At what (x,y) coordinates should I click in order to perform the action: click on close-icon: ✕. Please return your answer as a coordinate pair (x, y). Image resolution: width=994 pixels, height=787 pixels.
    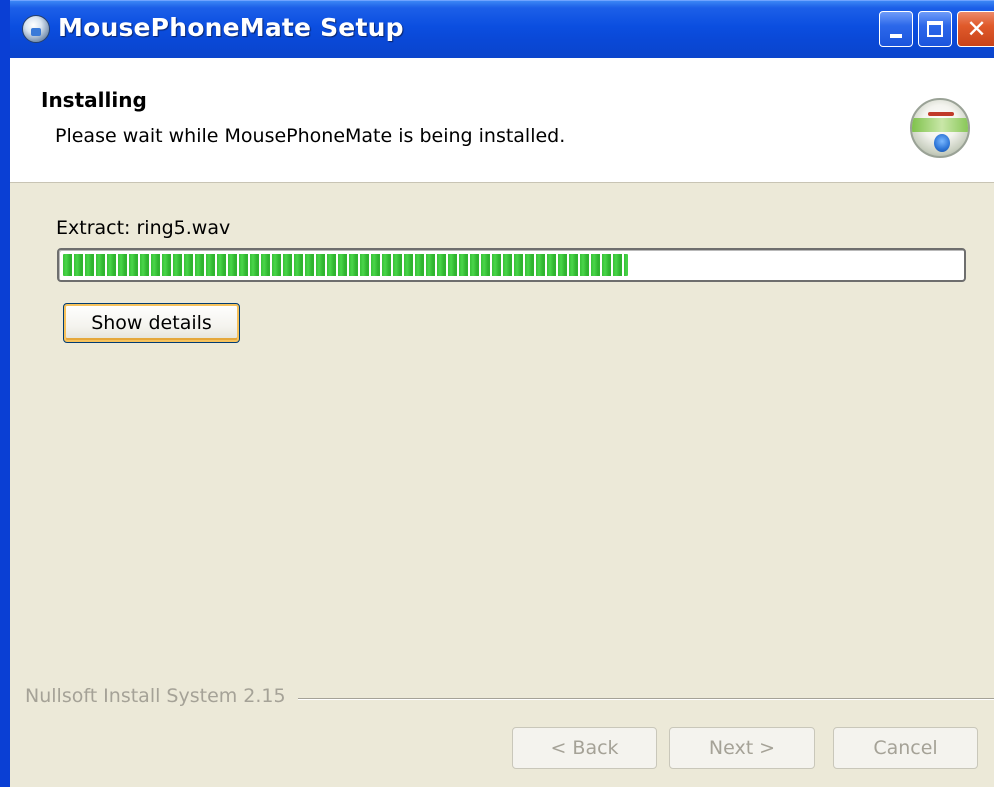
    Looking at the image, I should click on (976, 29).